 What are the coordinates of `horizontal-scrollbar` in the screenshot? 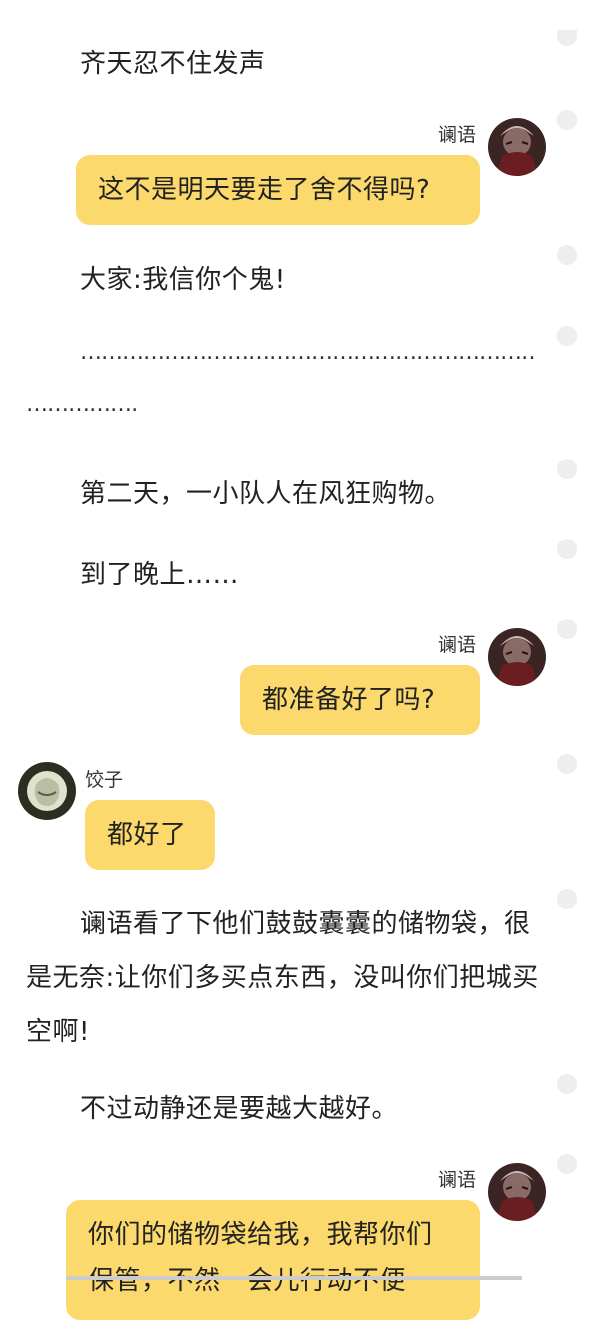 It's located at (294, 1278).